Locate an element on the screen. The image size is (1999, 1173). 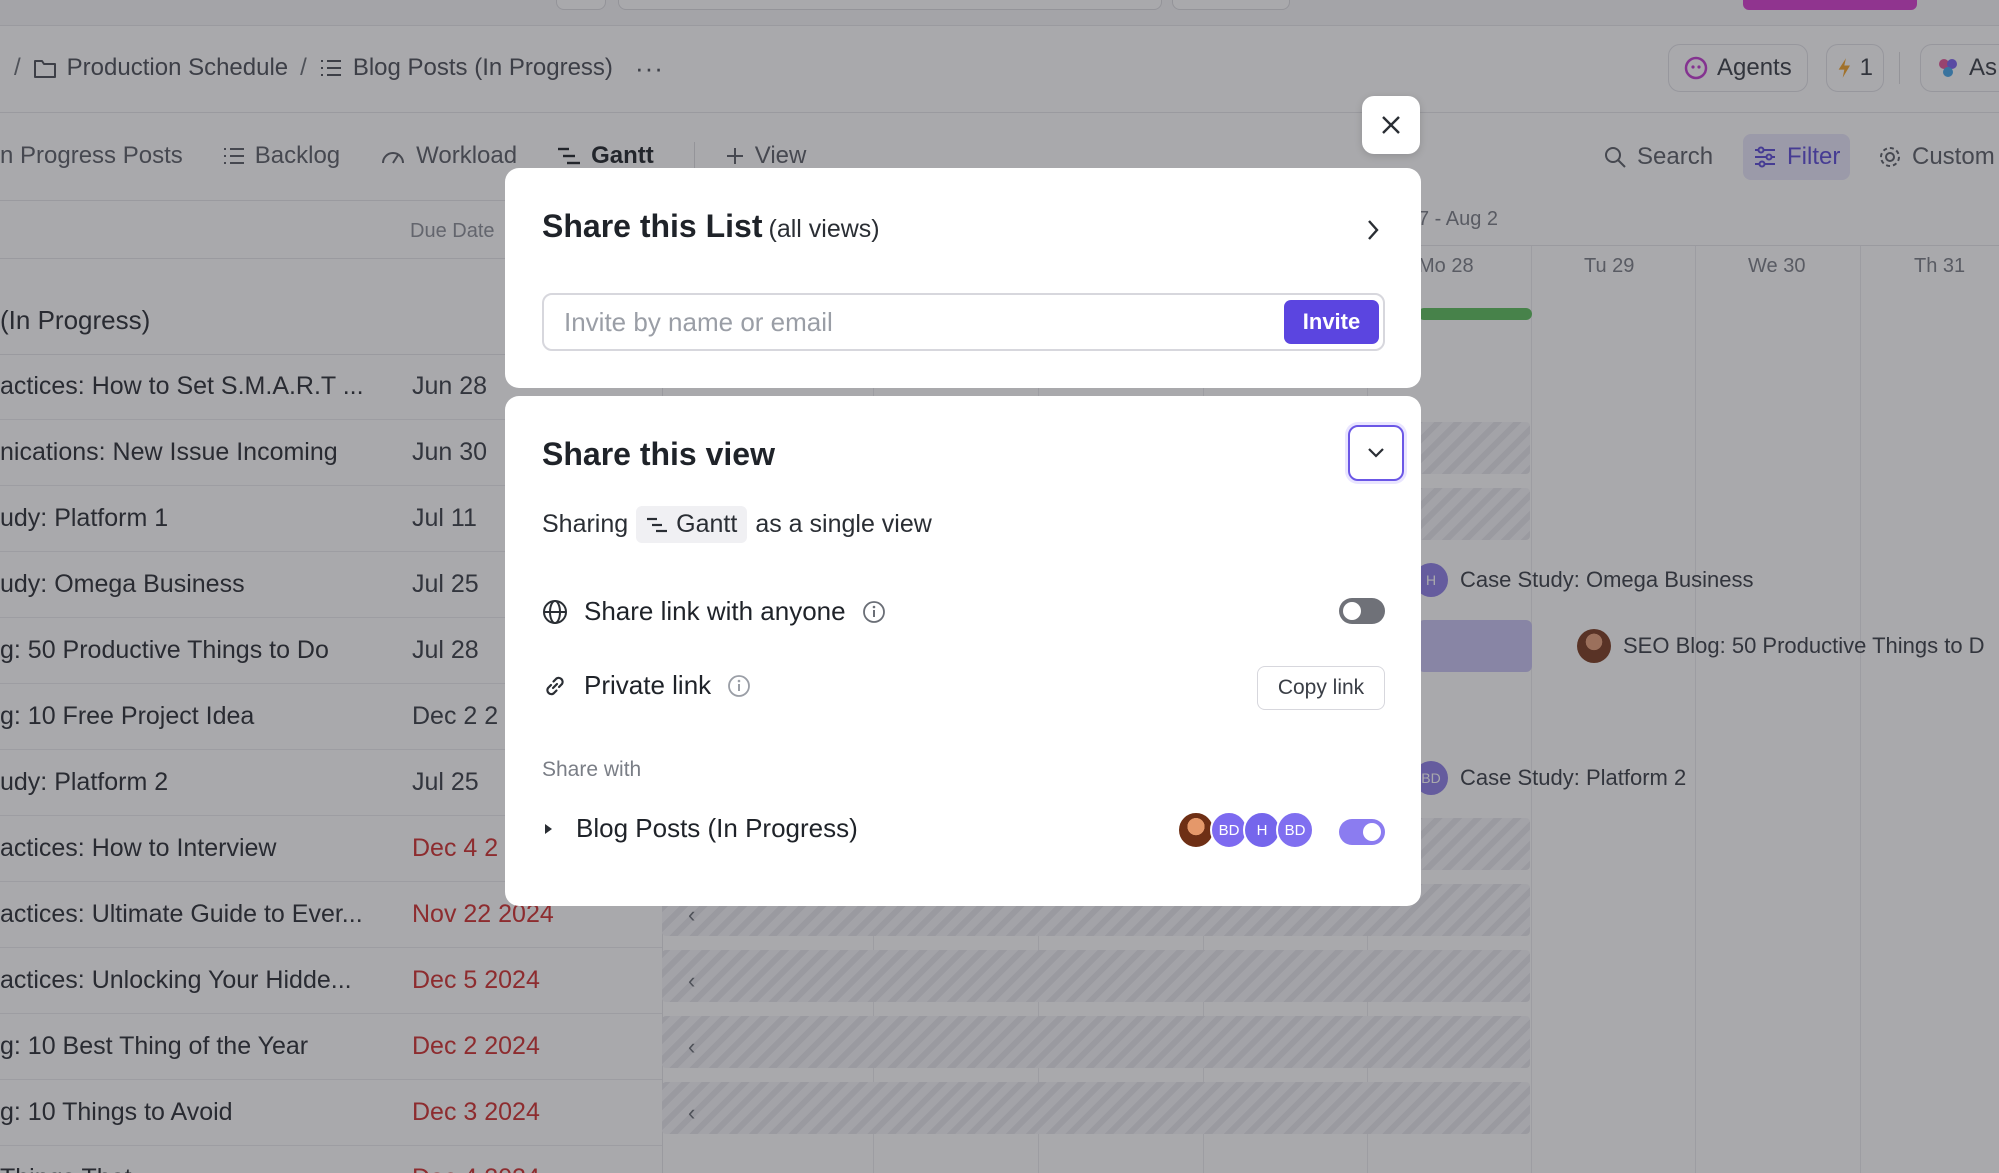
sharing-suffix: as a single view is located at coordinates (843, 524).